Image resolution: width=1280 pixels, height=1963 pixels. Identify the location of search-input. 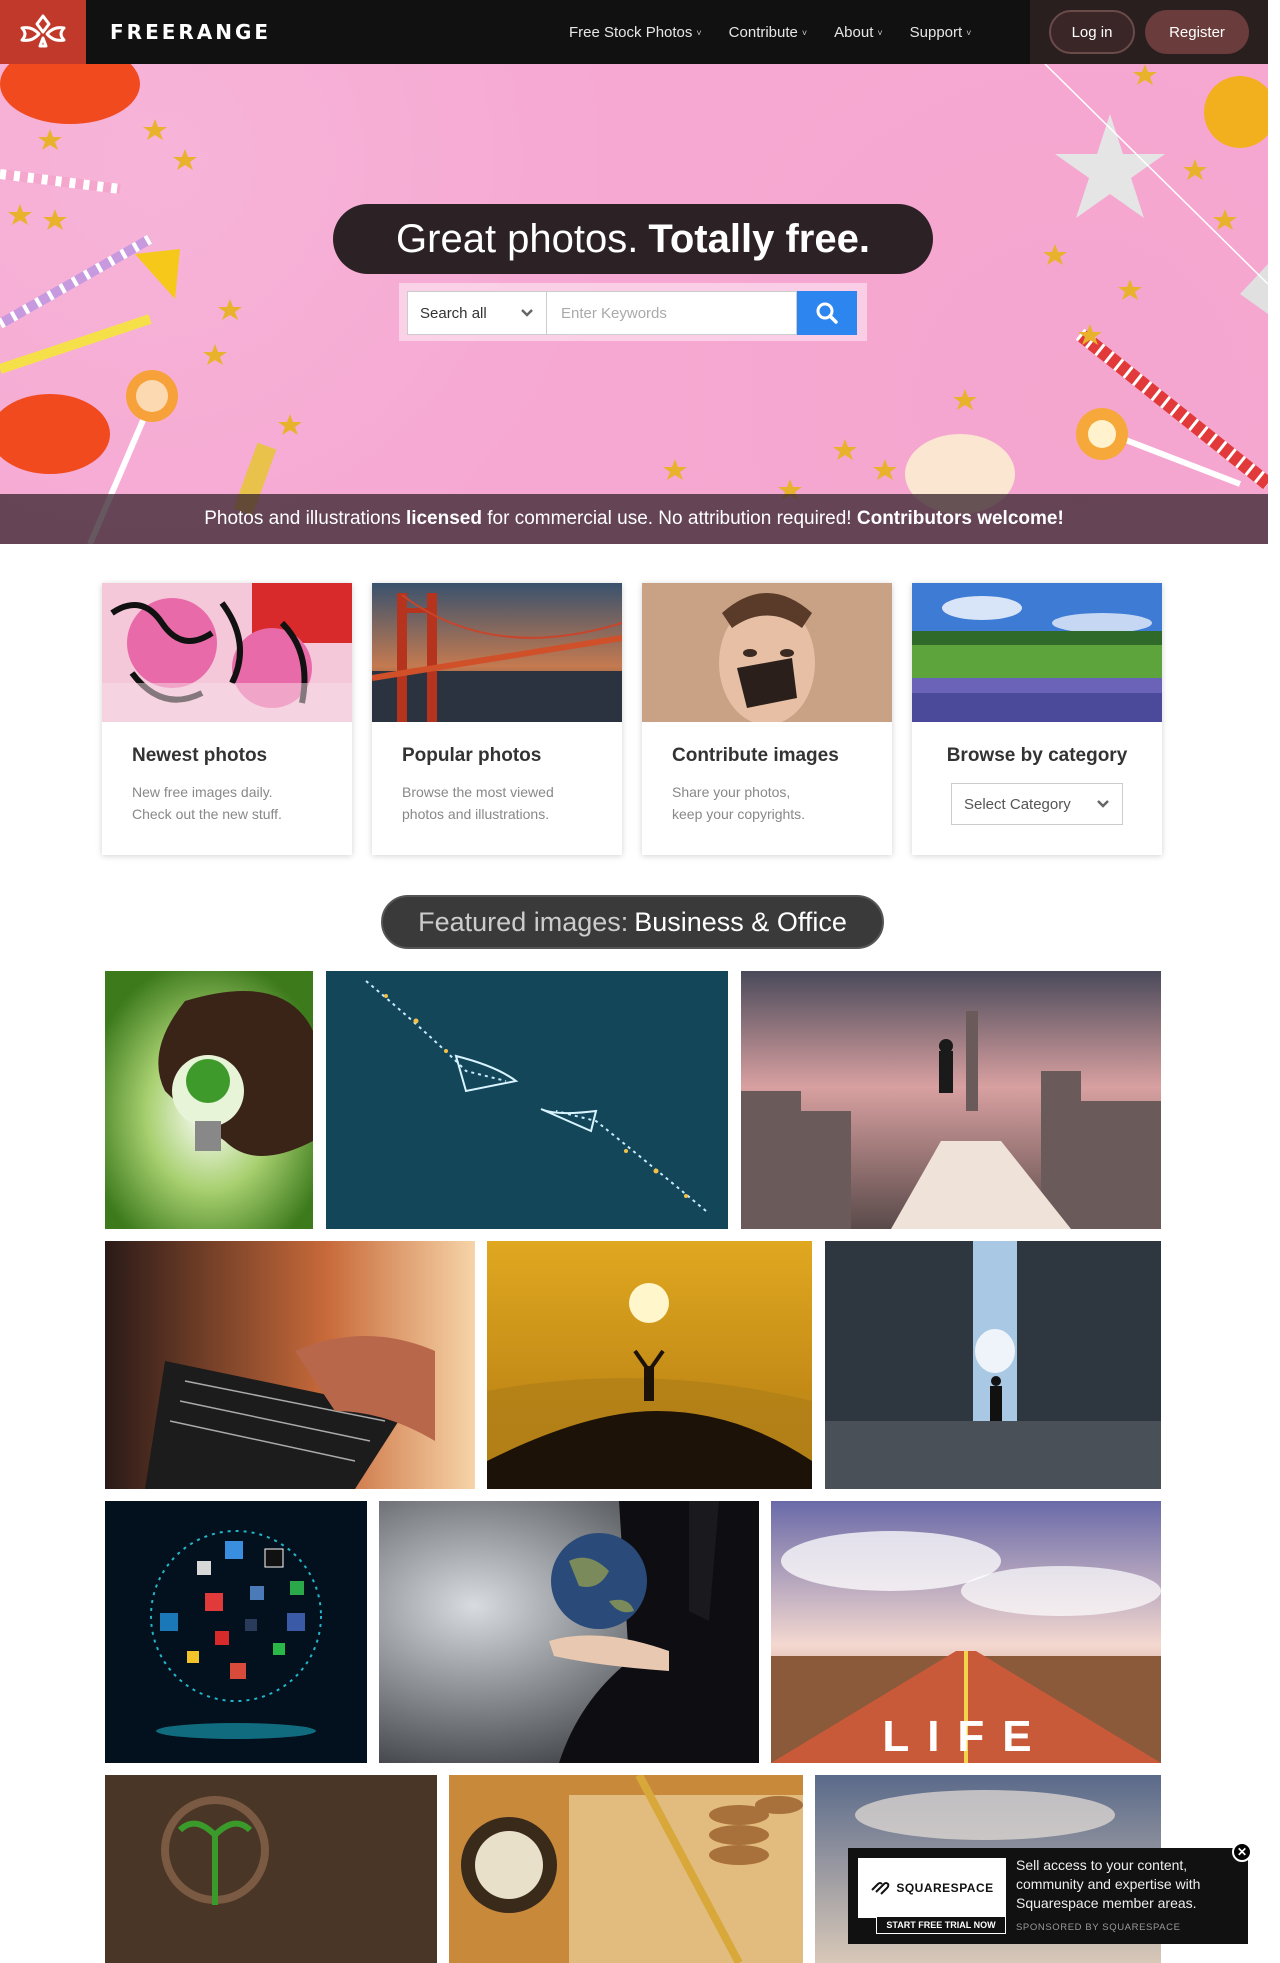
(672, 313).